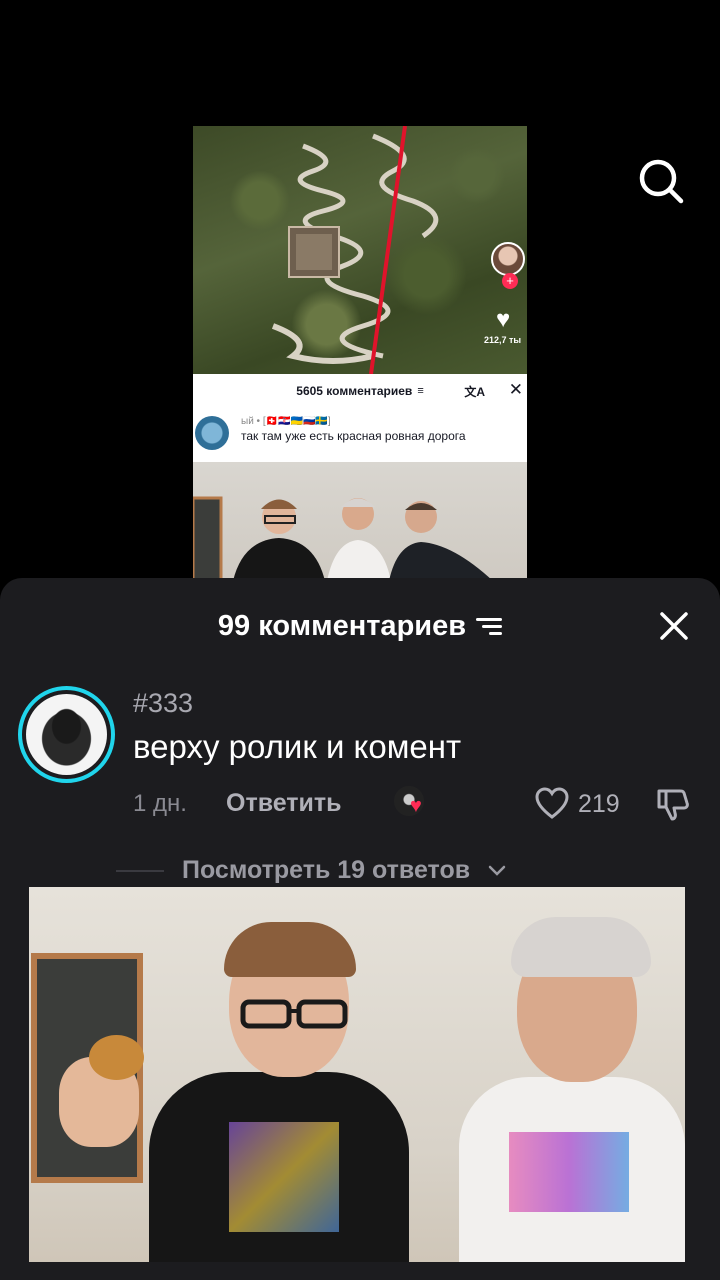 This screenshot has width=720, height=1280. Describe the element at coordinates (489, 626) in the screenshot. I see `filter-icon` at that location.